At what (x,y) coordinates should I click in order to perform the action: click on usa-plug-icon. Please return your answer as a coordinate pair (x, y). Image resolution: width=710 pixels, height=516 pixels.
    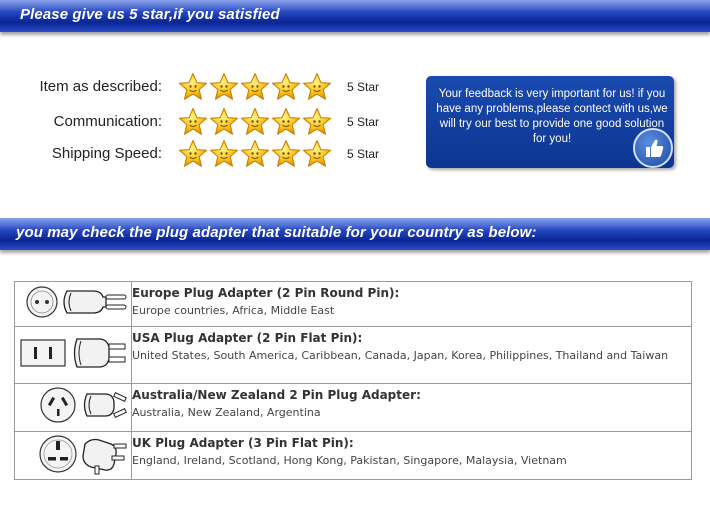
    Looking at the image, I should click on (73, 355).